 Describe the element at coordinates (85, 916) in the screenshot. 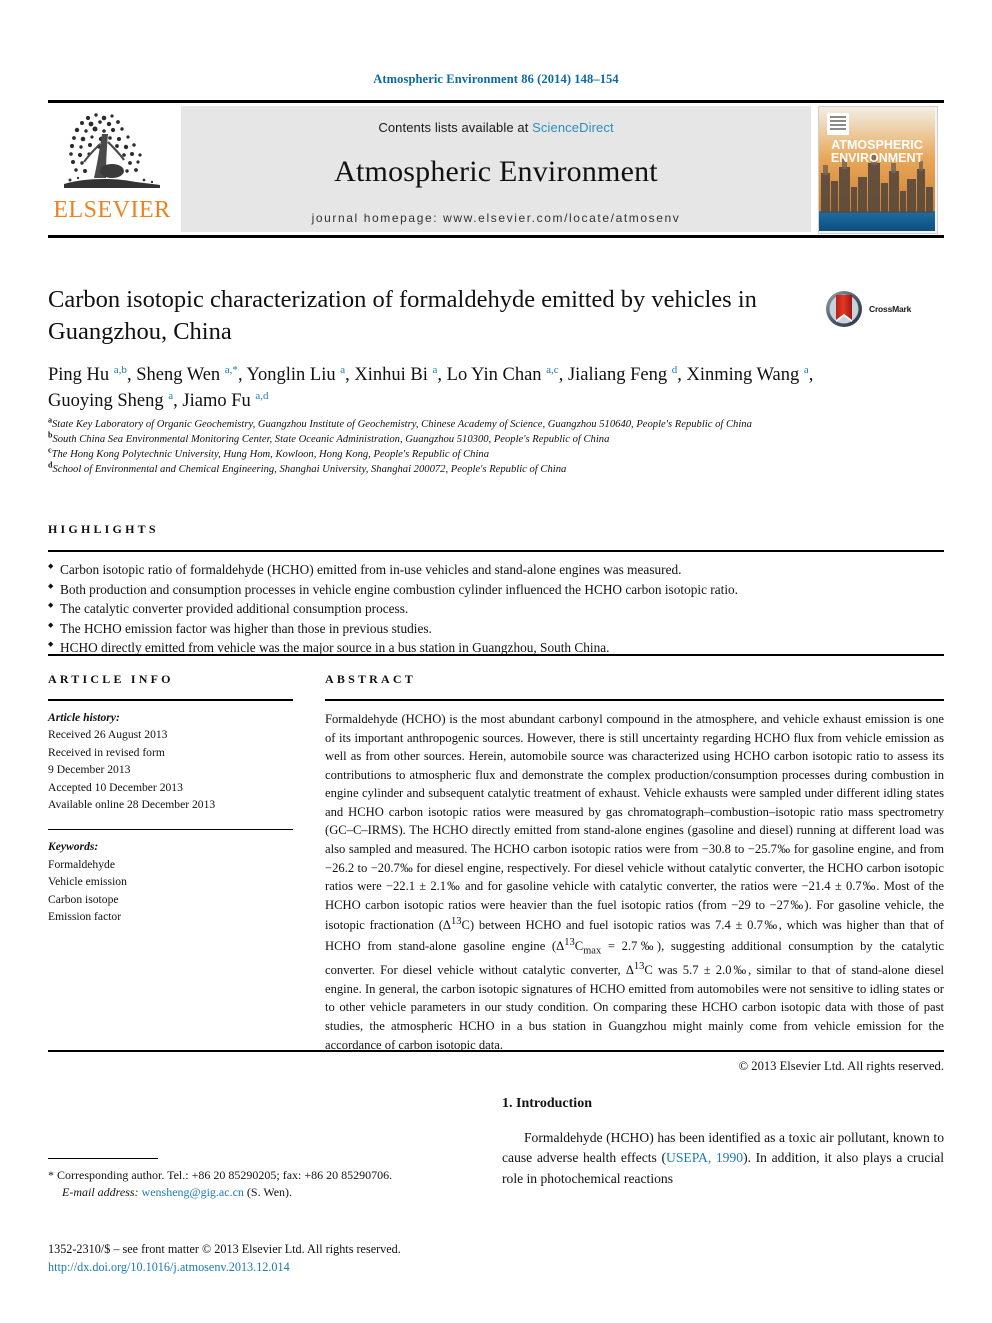

I see `keyword: Emission factor` at that location.